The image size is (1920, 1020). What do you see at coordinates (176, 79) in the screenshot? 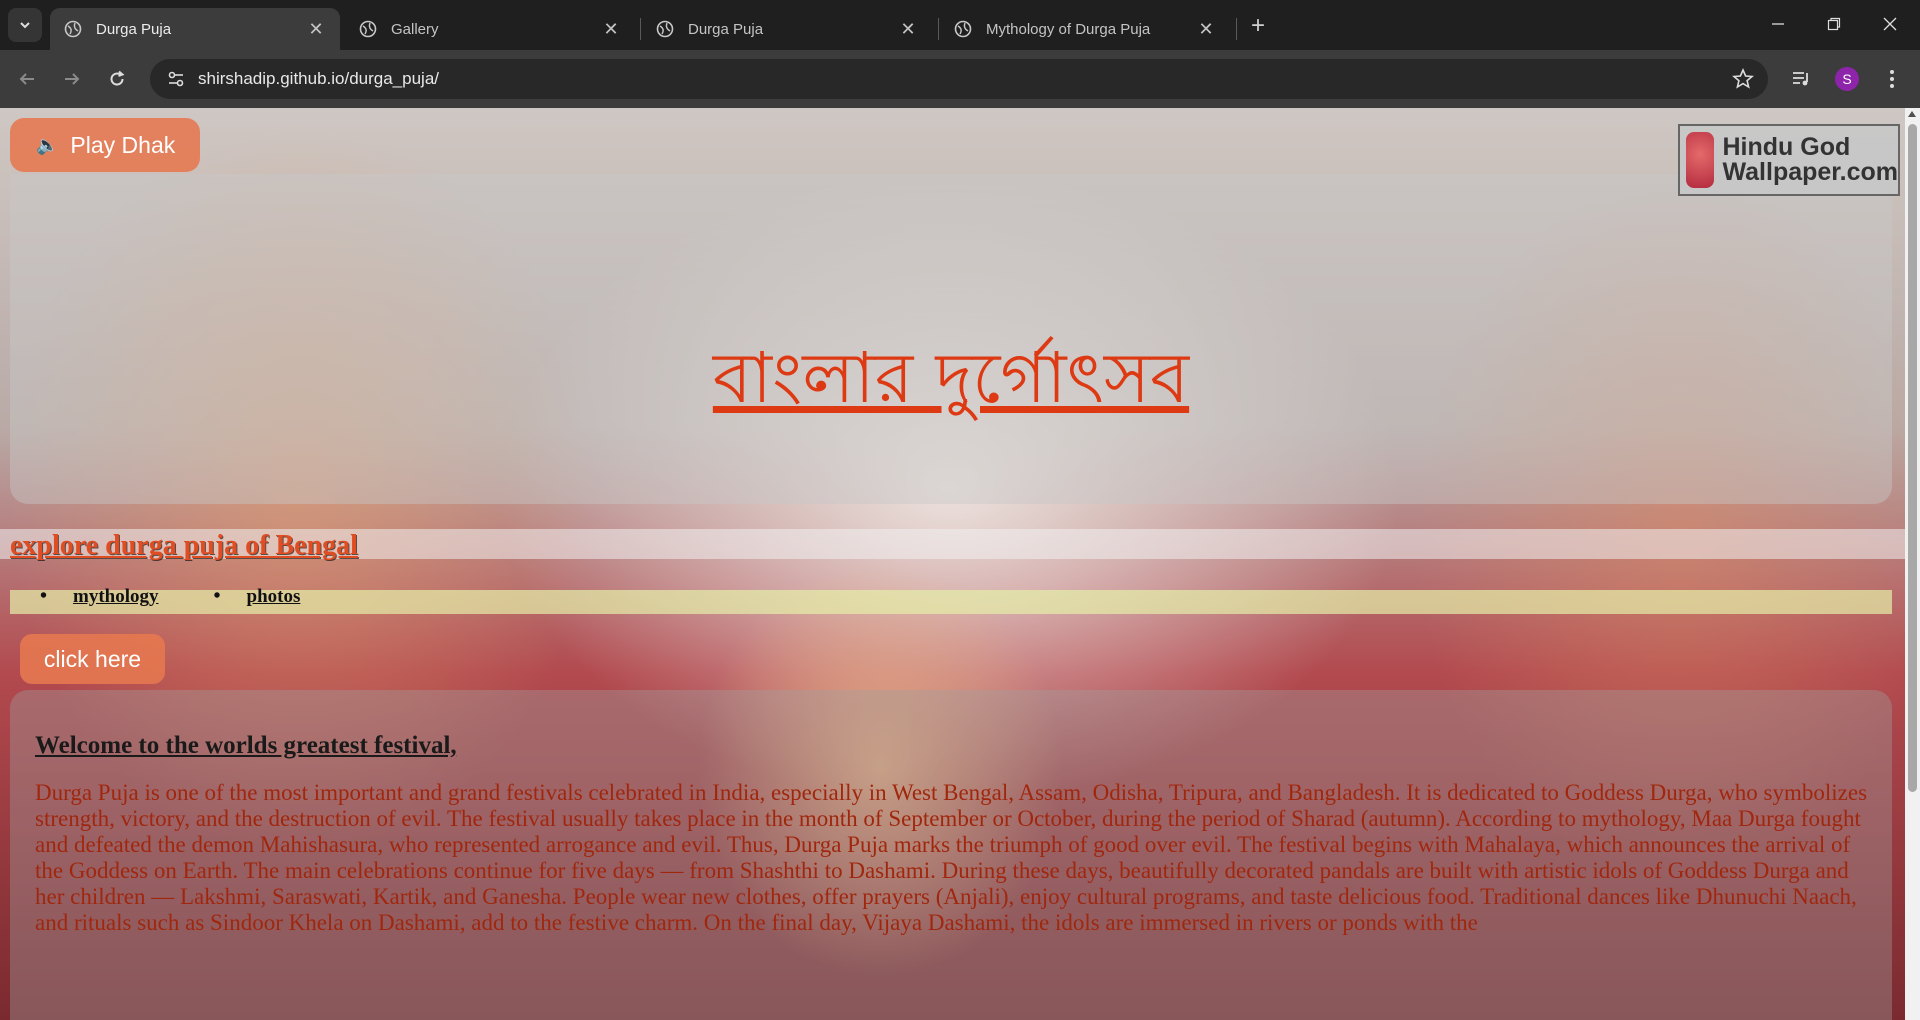
I see `site-settings-icon` at bounding box center [176, 79].